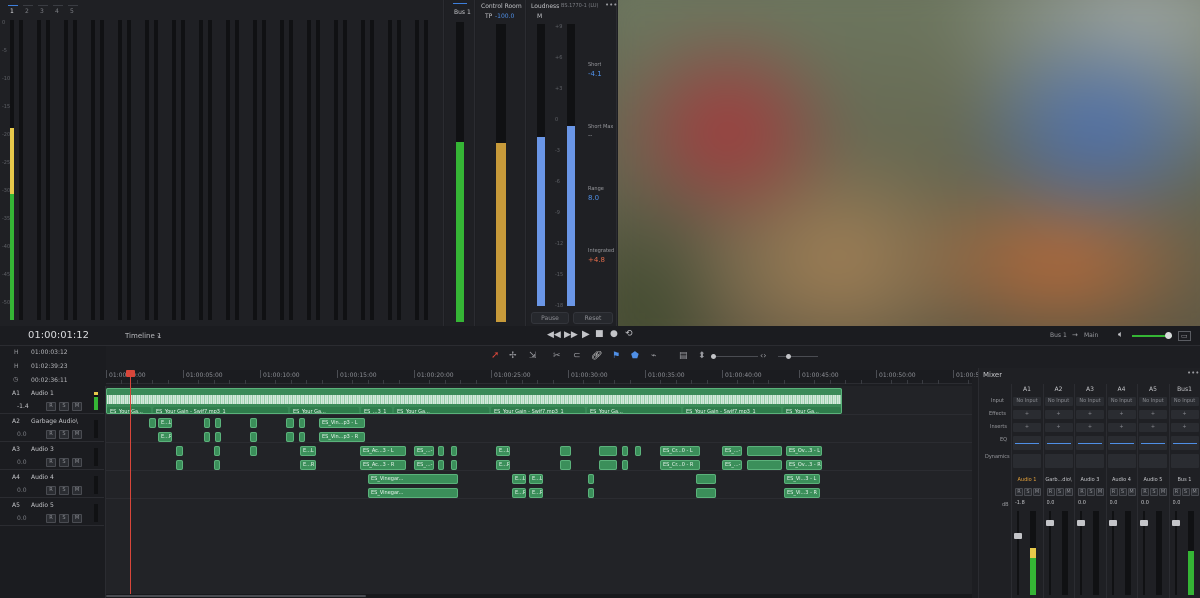  I want to click on playhead, so click(130, 482).